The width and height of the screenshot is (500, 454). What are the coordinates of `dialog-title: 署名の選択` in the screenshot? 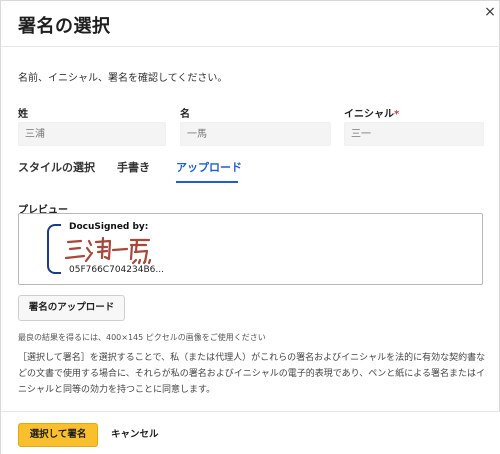 It's located at (64, 26).